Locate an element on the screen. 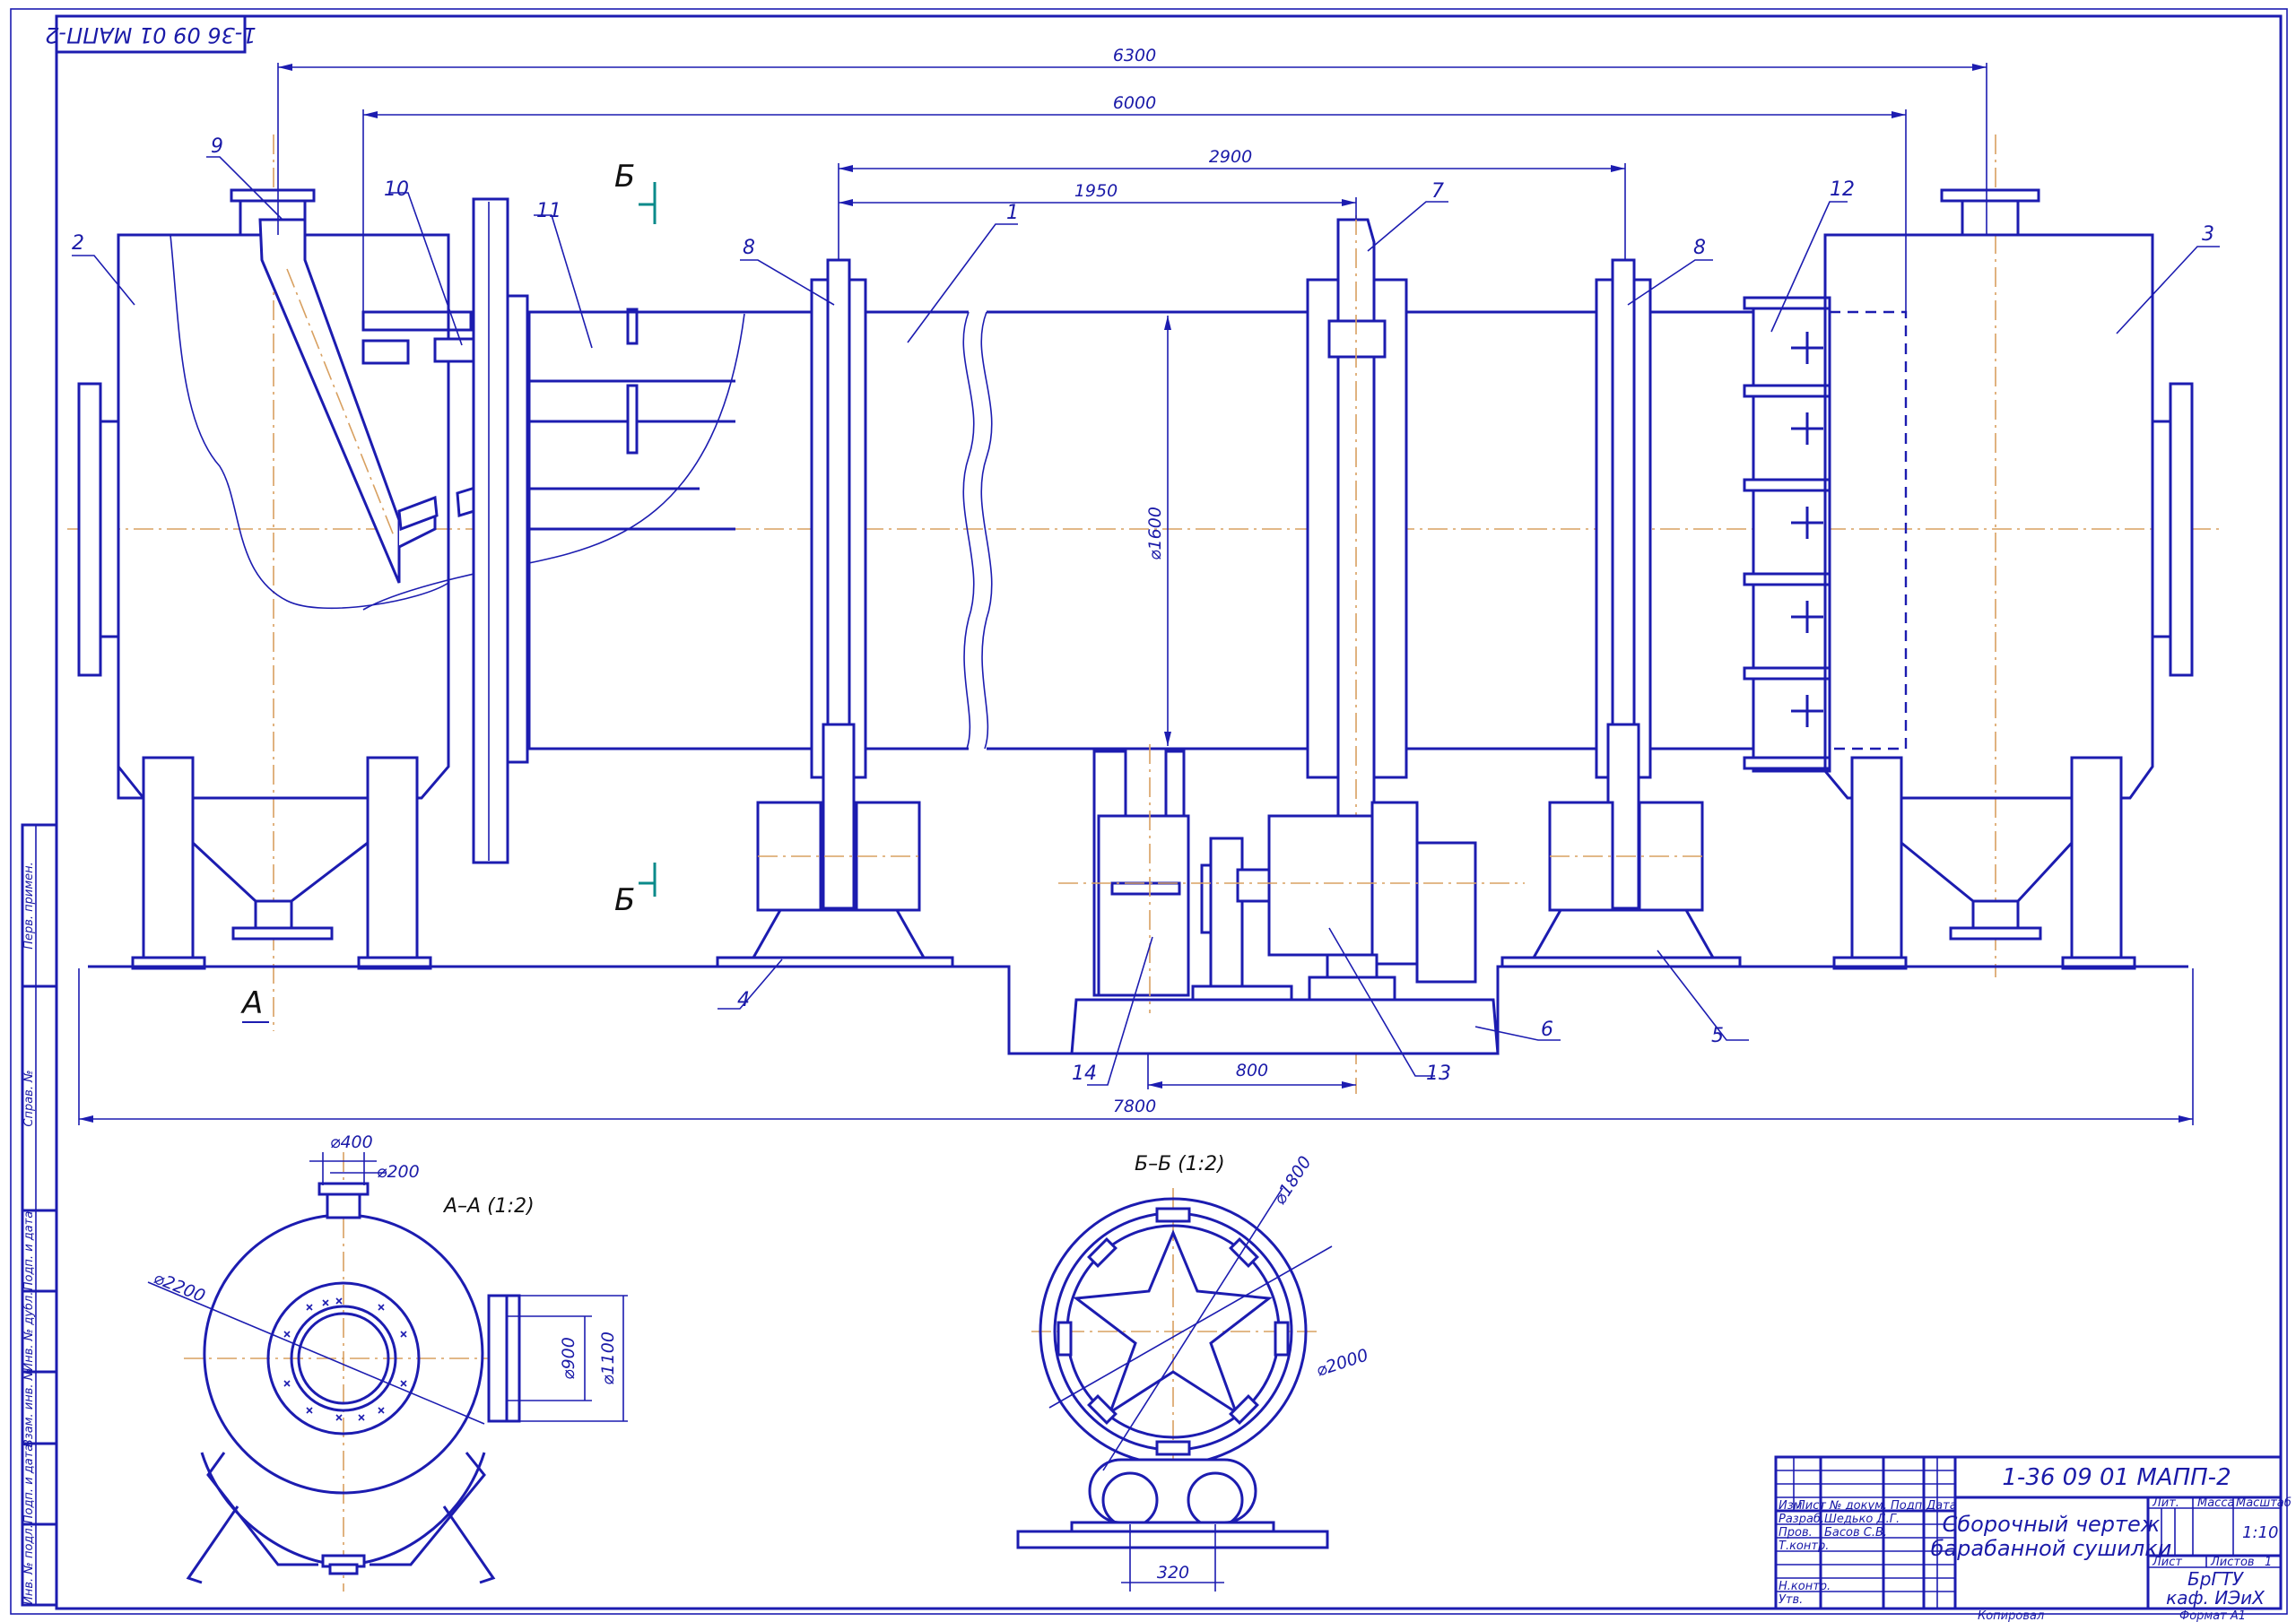 The height and width of the screenshot is (1622, 2296). tb-listov-value: 1 is located at coordinates (2268, 1562).